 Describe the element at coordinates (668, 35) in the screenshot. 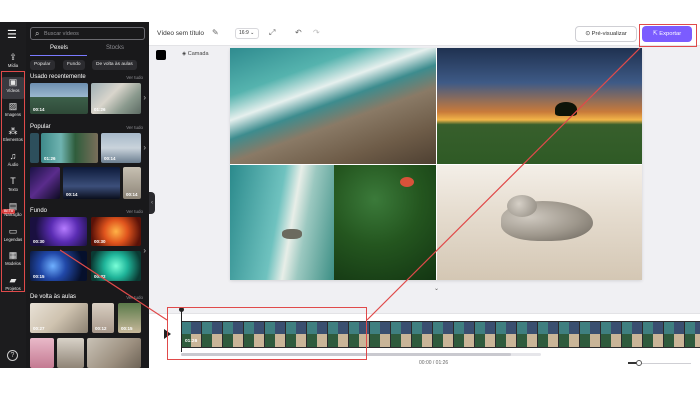

I see `highlight-export-frame` at that location.